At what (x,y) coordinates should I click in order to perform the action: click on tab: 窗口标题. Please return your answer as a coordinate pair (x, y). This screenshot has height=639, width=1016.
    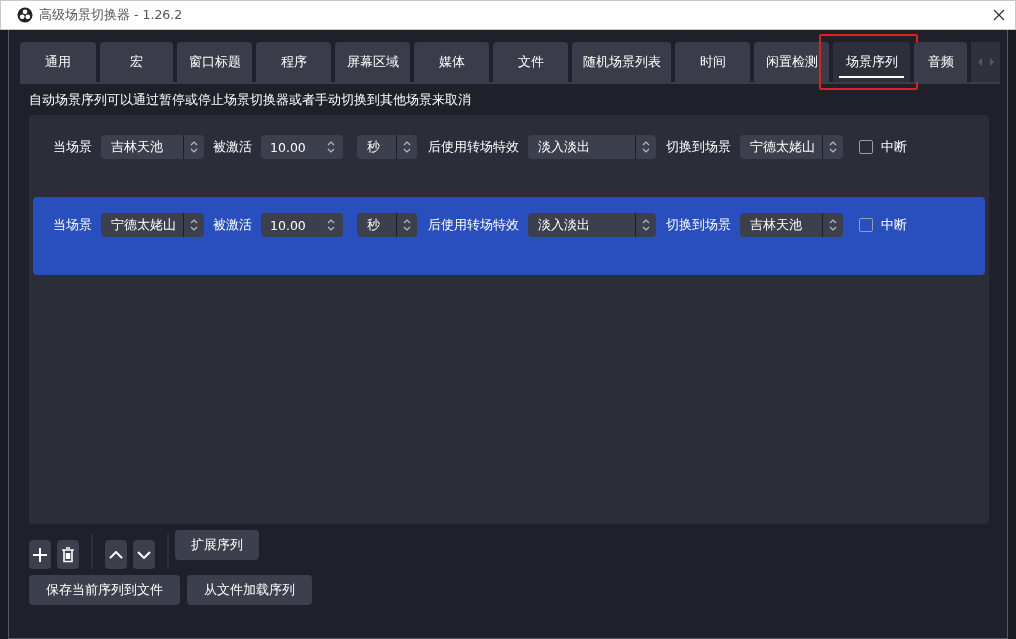
    Looking at the image, I should click on (214, 62).